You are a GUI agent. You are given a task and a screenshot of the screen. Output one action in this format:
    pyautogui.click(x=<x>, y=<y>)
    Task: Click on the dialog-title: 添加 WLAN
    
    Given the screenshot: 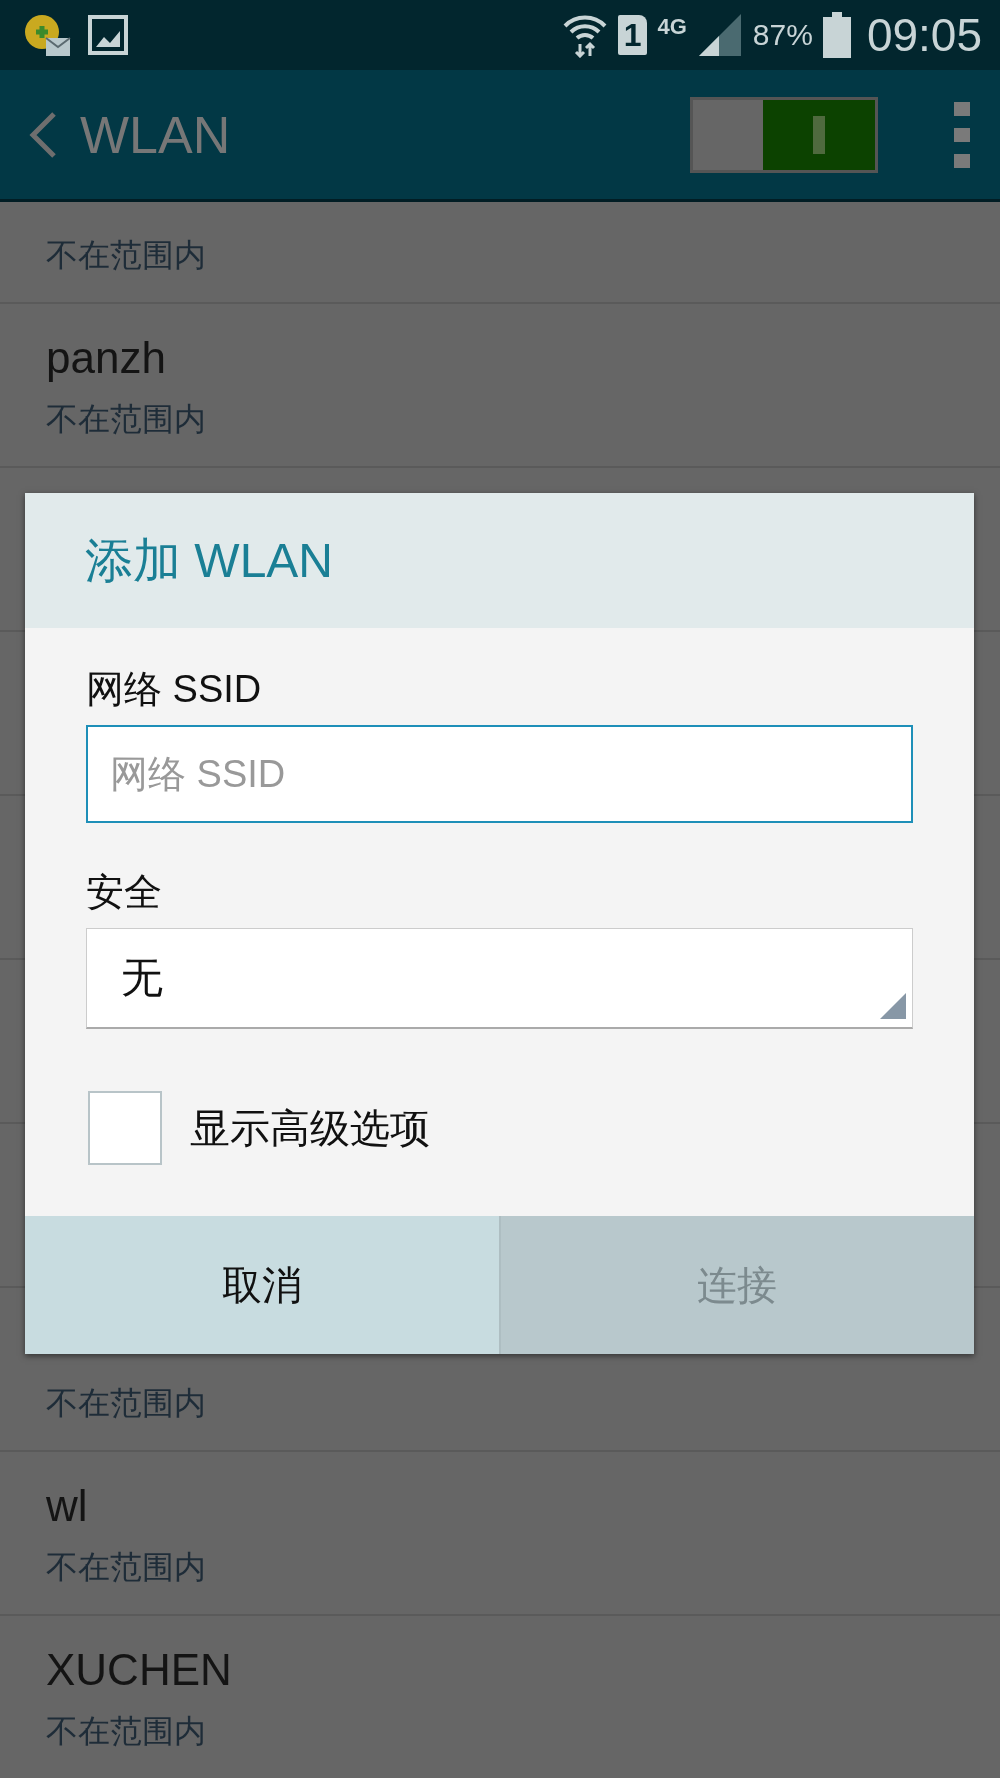 What is the action you would take?
    pyautogui.click(x=209, y=560)
    